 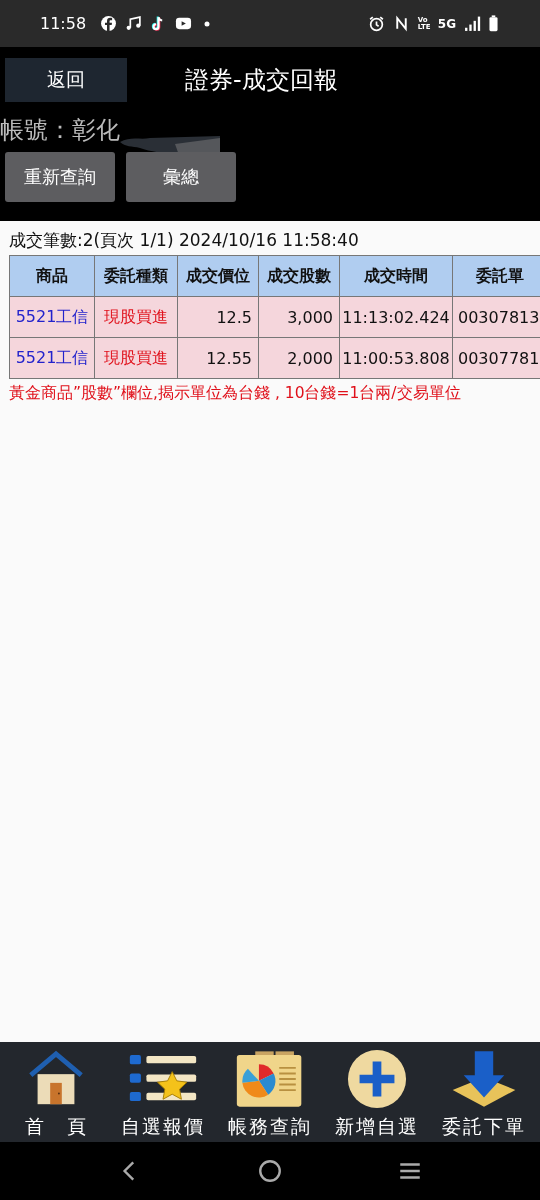 I want to click on table-cell: 現股買進, so click(x=136, y=358).